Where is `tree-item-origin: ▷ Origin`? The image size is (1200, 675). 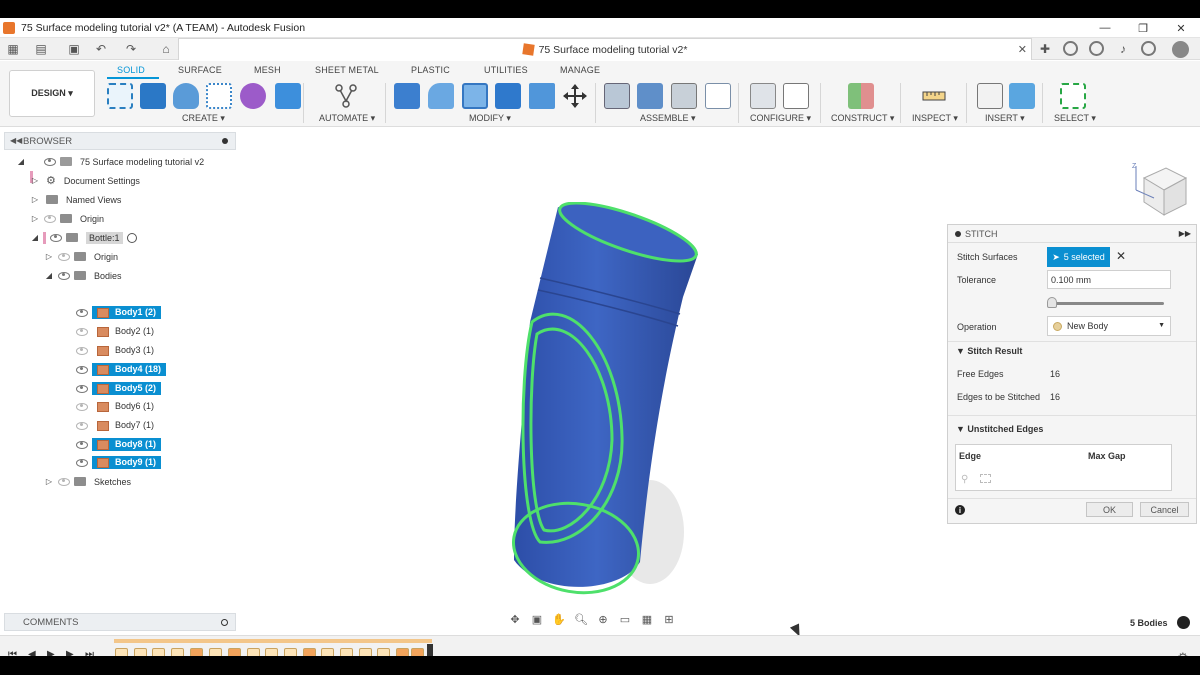
tree-item-origin: ▷ Origin is located at coordinates (67, 218).